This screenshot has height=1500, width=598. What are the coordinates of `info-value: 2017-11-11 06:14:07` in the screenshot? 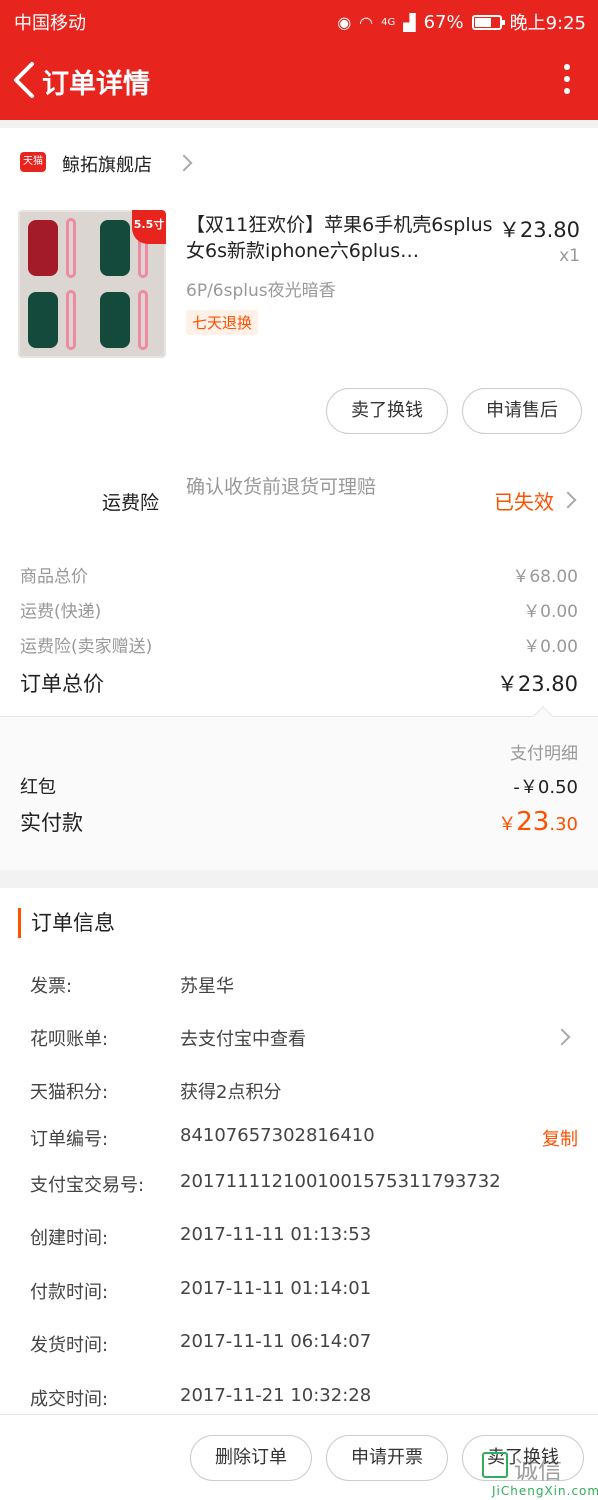 It's located at (276, 1341).